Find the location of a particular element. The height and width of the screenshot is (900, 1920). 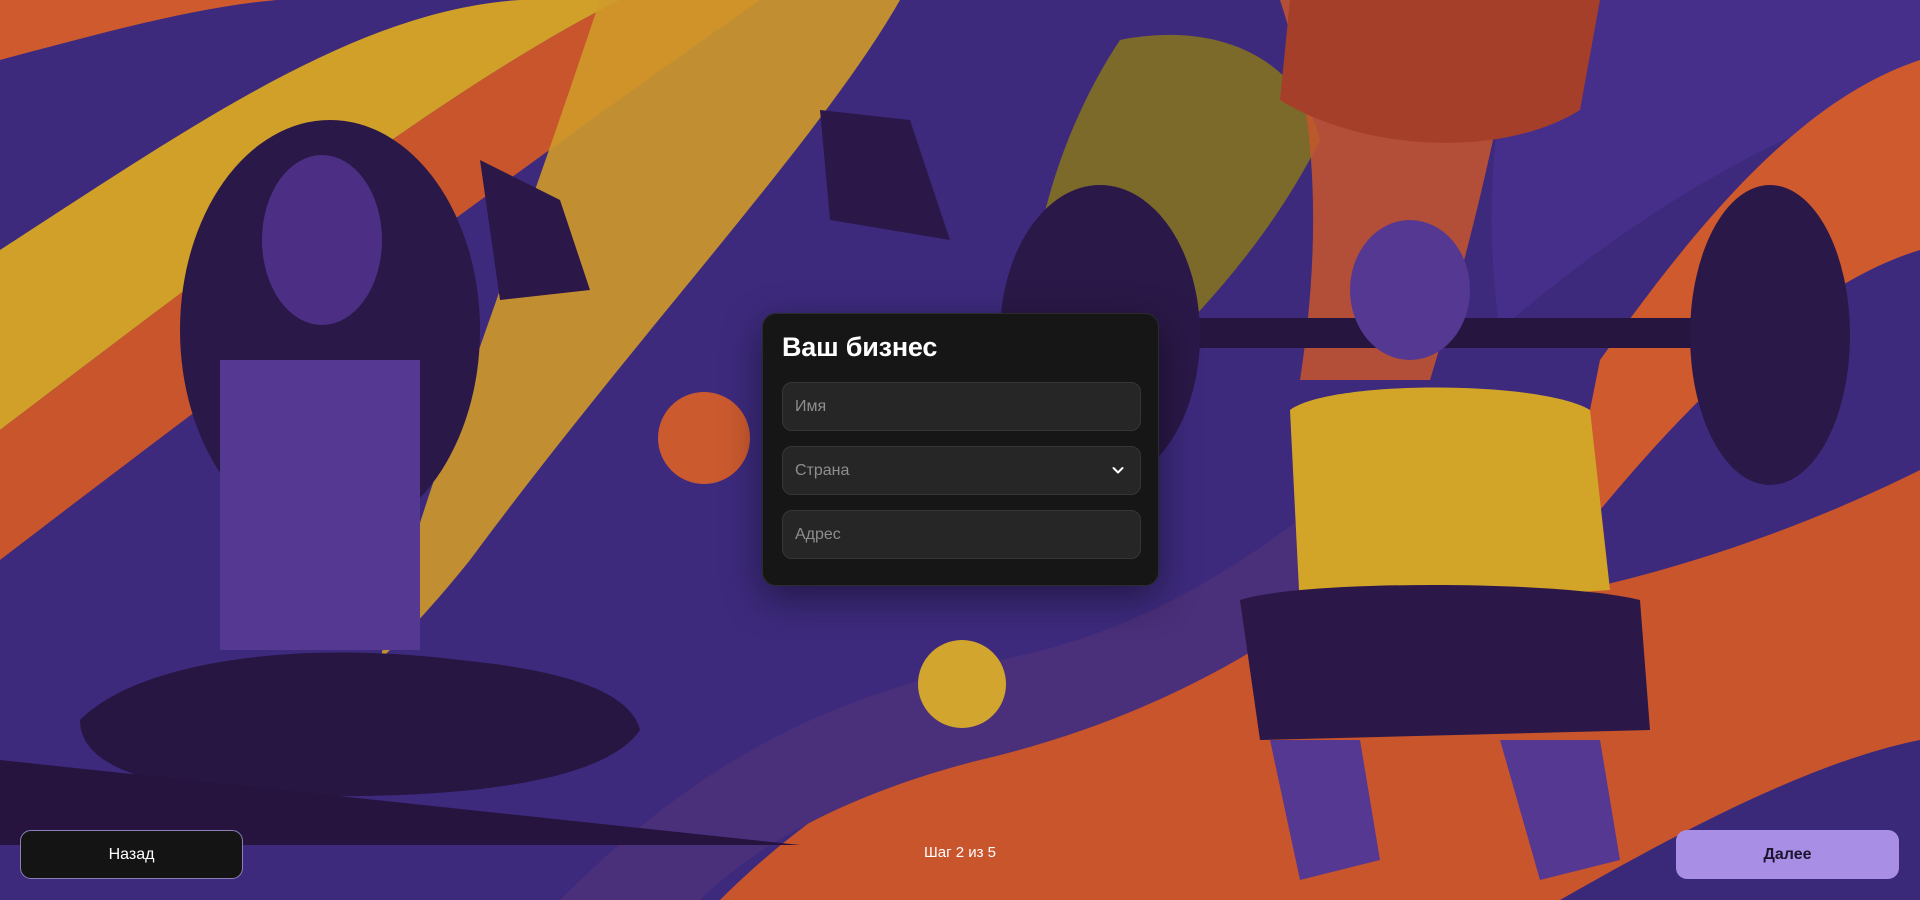

country-select: Страна is located at coordinates (961, 470).